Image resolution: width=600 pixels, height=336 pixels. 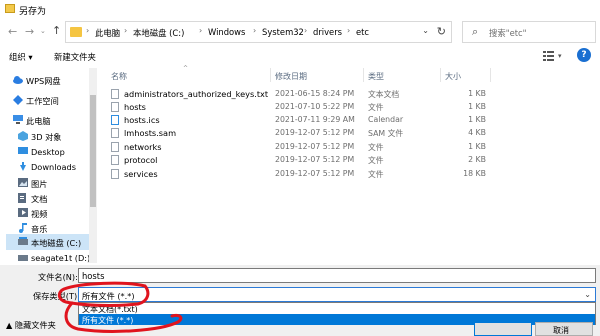 I want to click on nav-item-label: 此电脑, so click(x=38, y=121).